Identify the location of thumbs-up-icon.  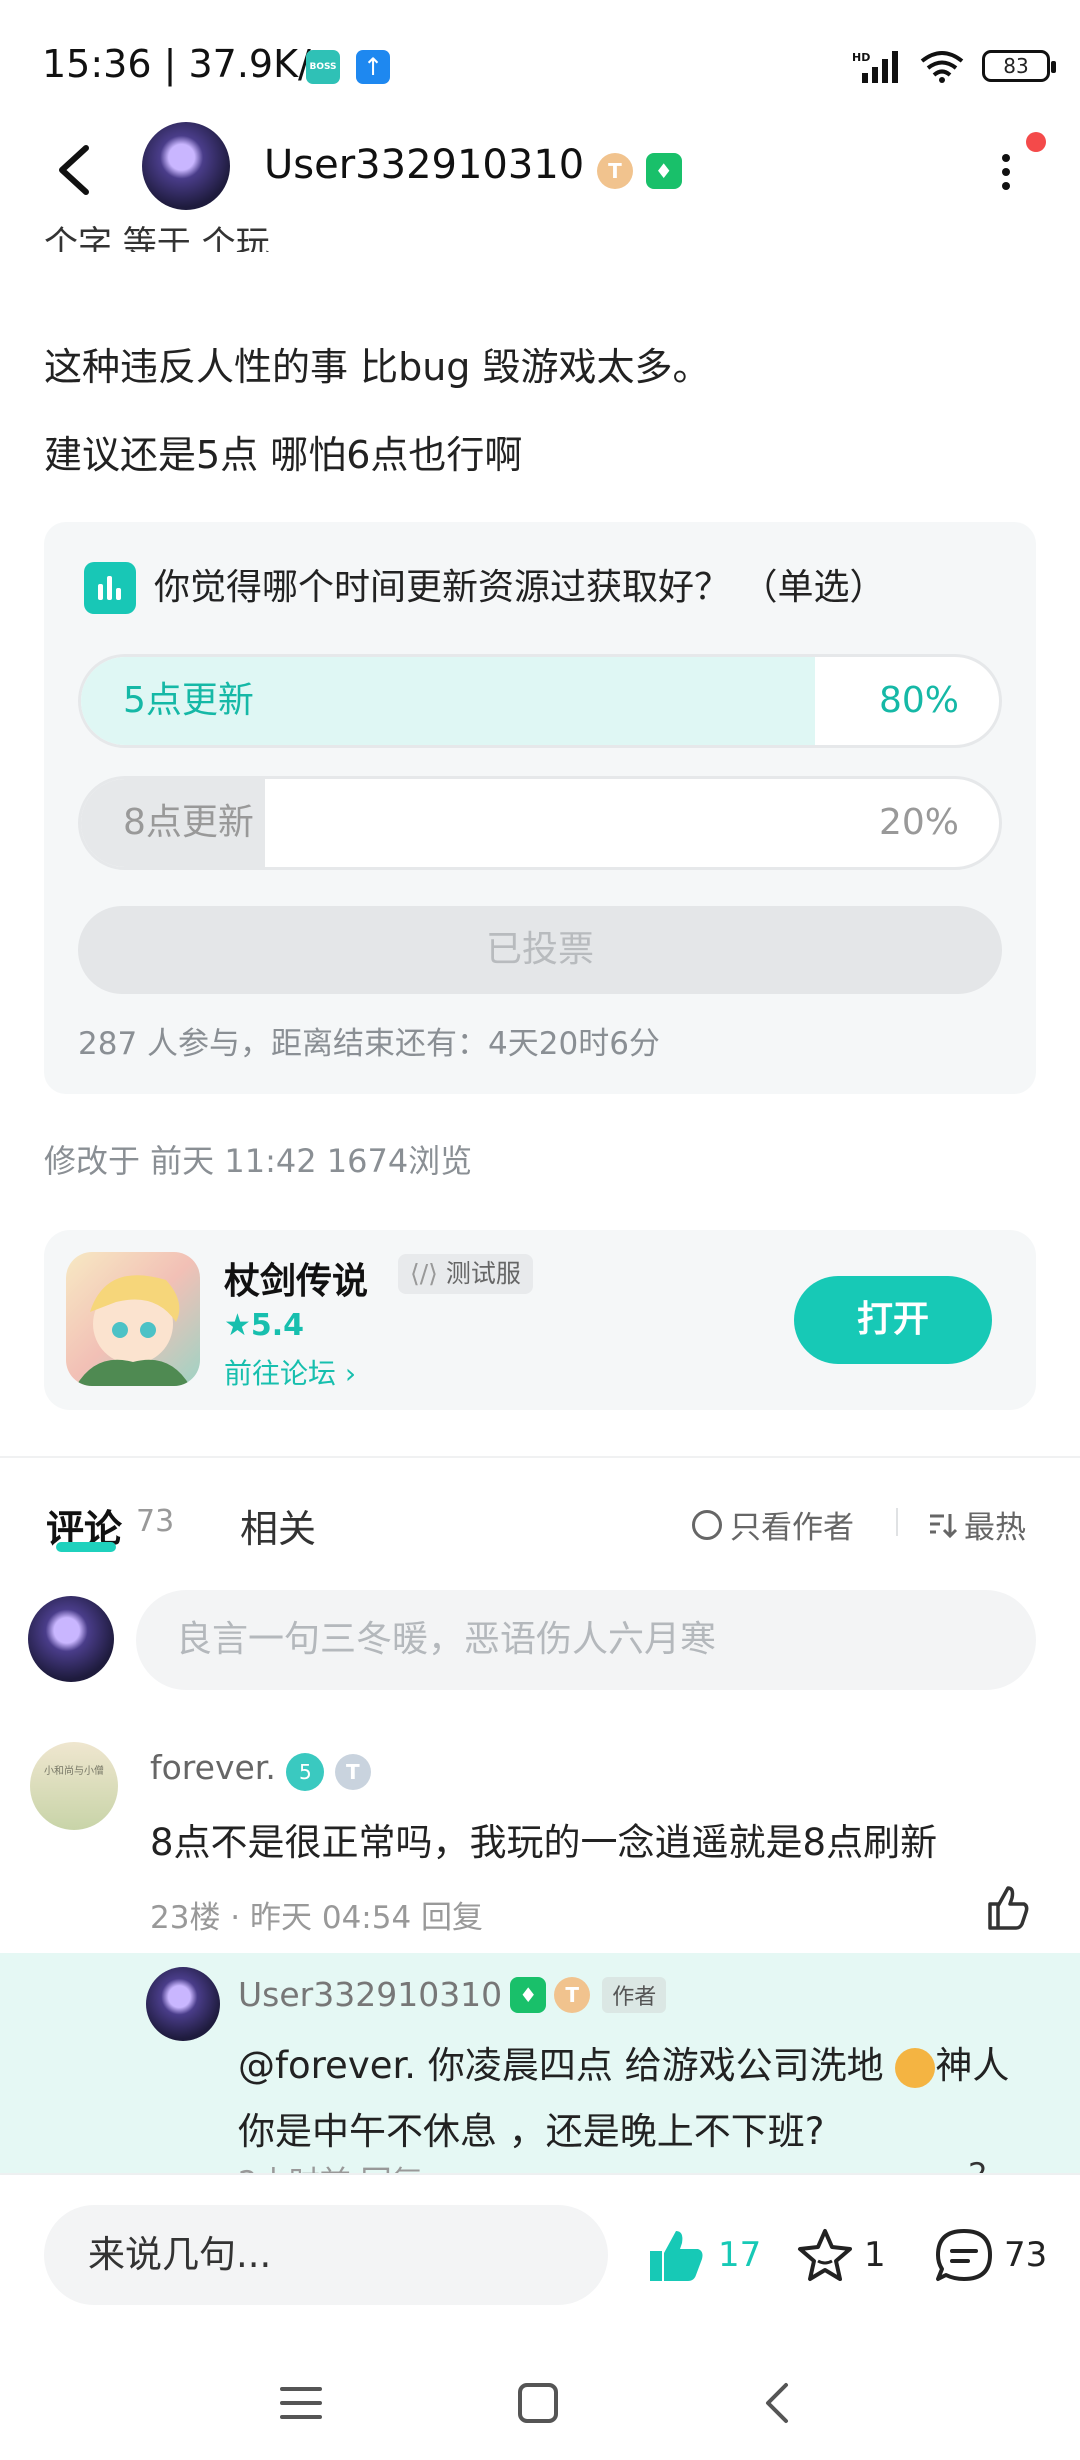
(1008, 1908).